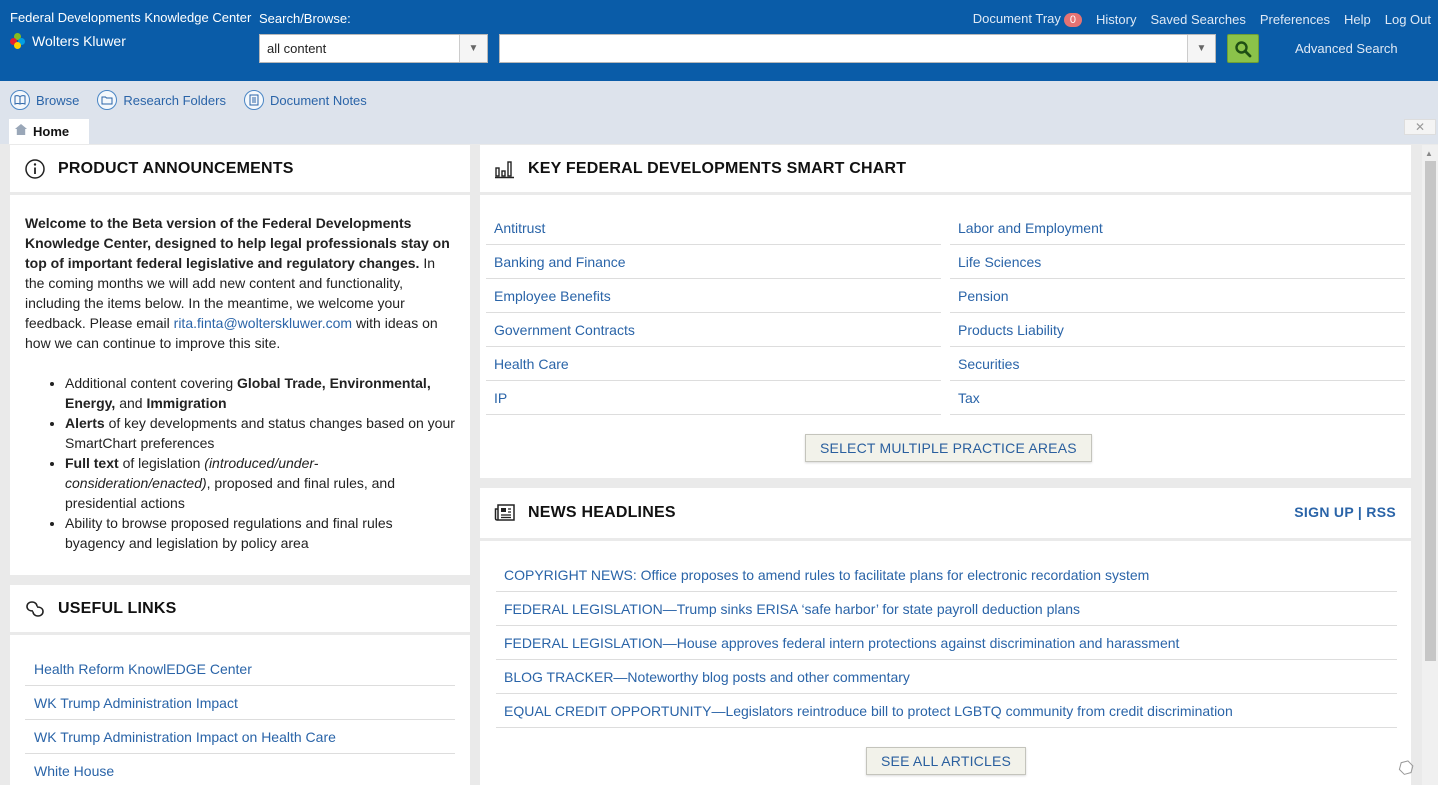  Describe the element at coordinates (473, 48) in the screenshot. I see `chevron-down-icon: ▼` at that location.